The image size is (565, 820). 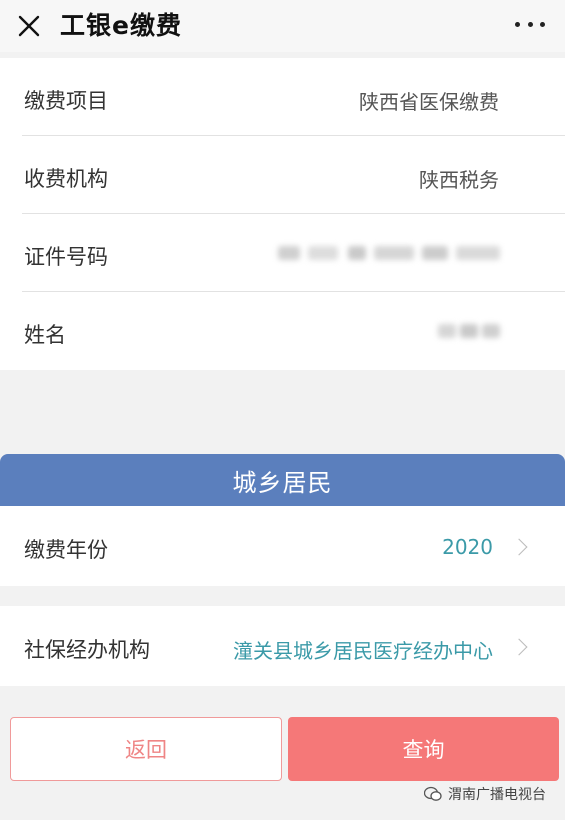 I want to click on category-banner: 城乡居民, so click(x=282, y=480).